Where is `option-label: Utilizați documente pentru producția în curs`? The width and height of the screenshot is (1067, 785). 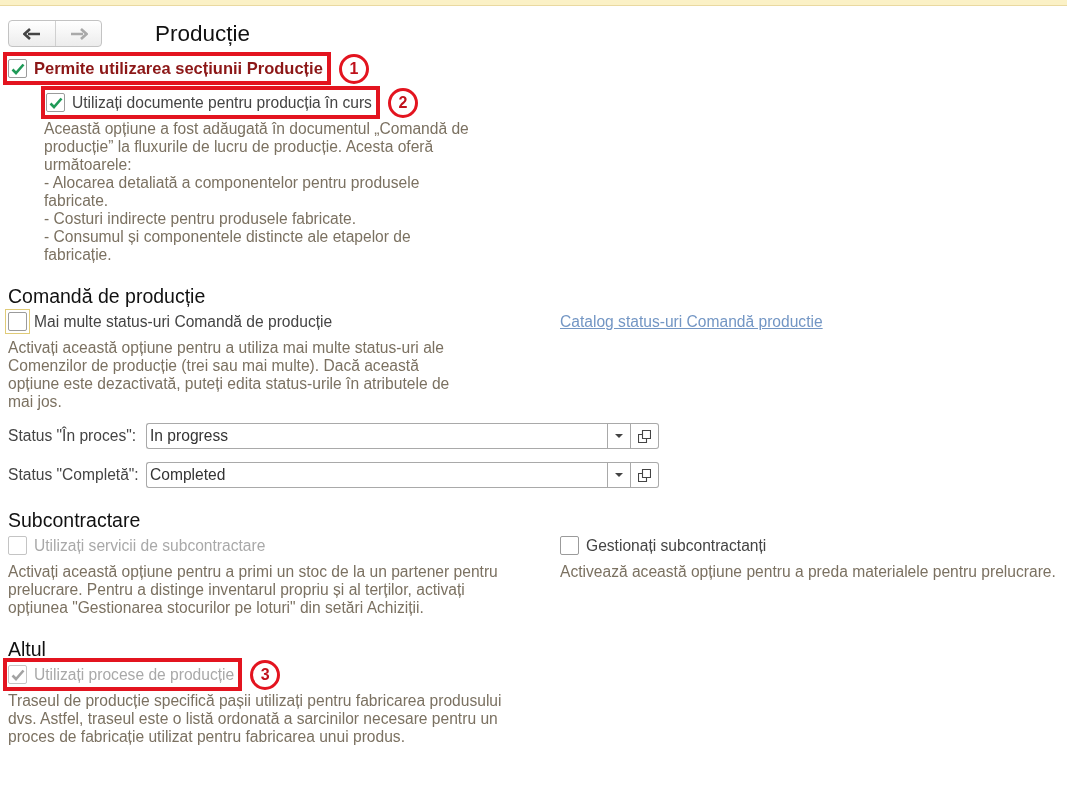
option-label: Utilizați documente pentru producția în curs is located at coordinates (222, 102).